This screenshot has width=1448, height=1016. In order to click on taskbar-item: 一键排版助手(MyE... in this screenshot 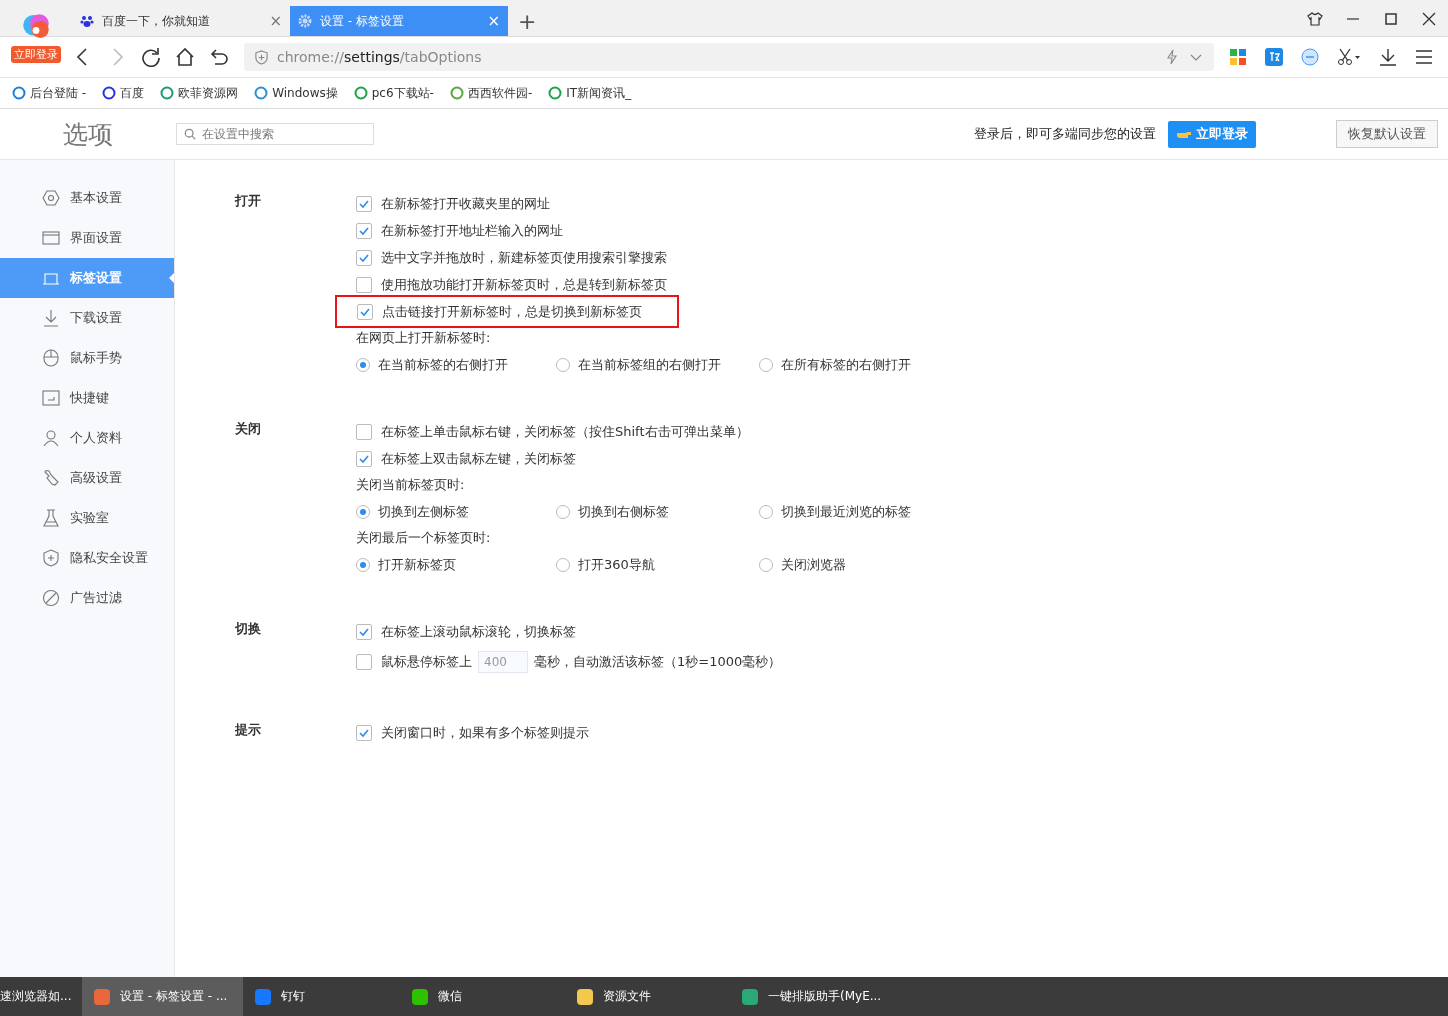, I will do `click(815, 996)`.